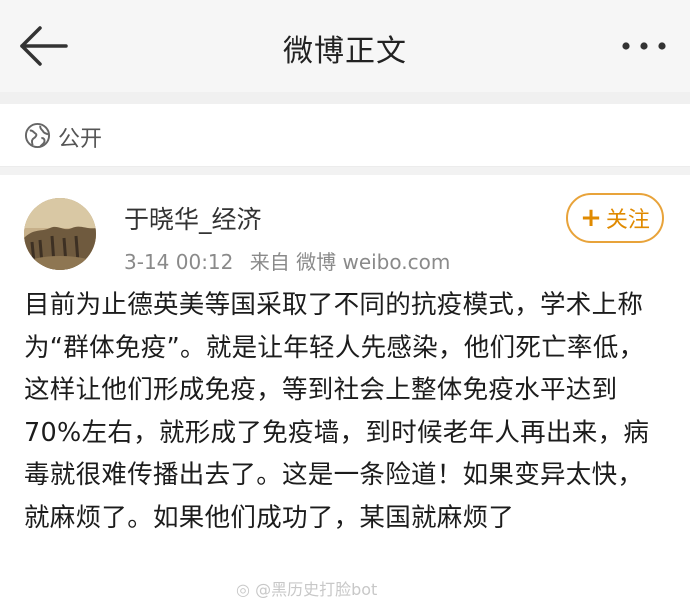 This screenshot has height=604, width=690. I want to click on visibility-label: 公开, so click(80, 139).